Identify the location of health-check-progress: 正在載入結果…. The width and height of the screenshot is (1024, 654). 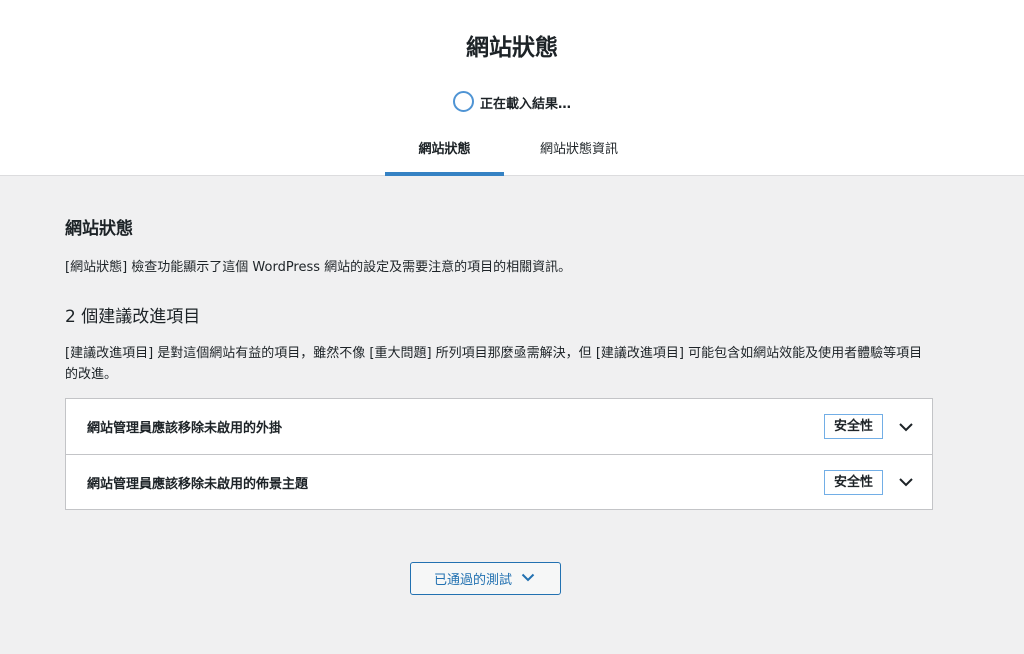
(512, 101).